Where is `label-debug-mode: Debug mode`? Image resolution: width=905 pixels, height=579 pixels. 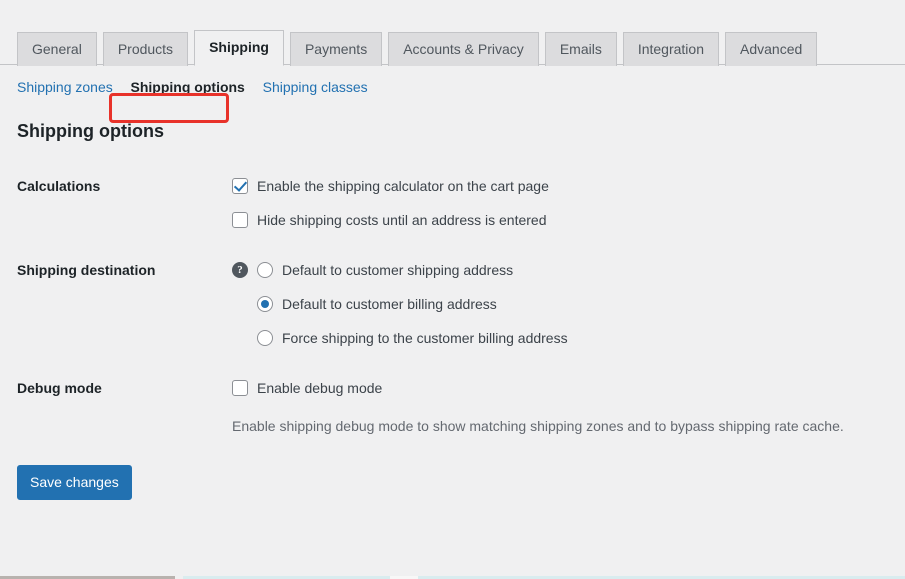
label-debug-mode: Debug mode is located at coordinates (59, 388).